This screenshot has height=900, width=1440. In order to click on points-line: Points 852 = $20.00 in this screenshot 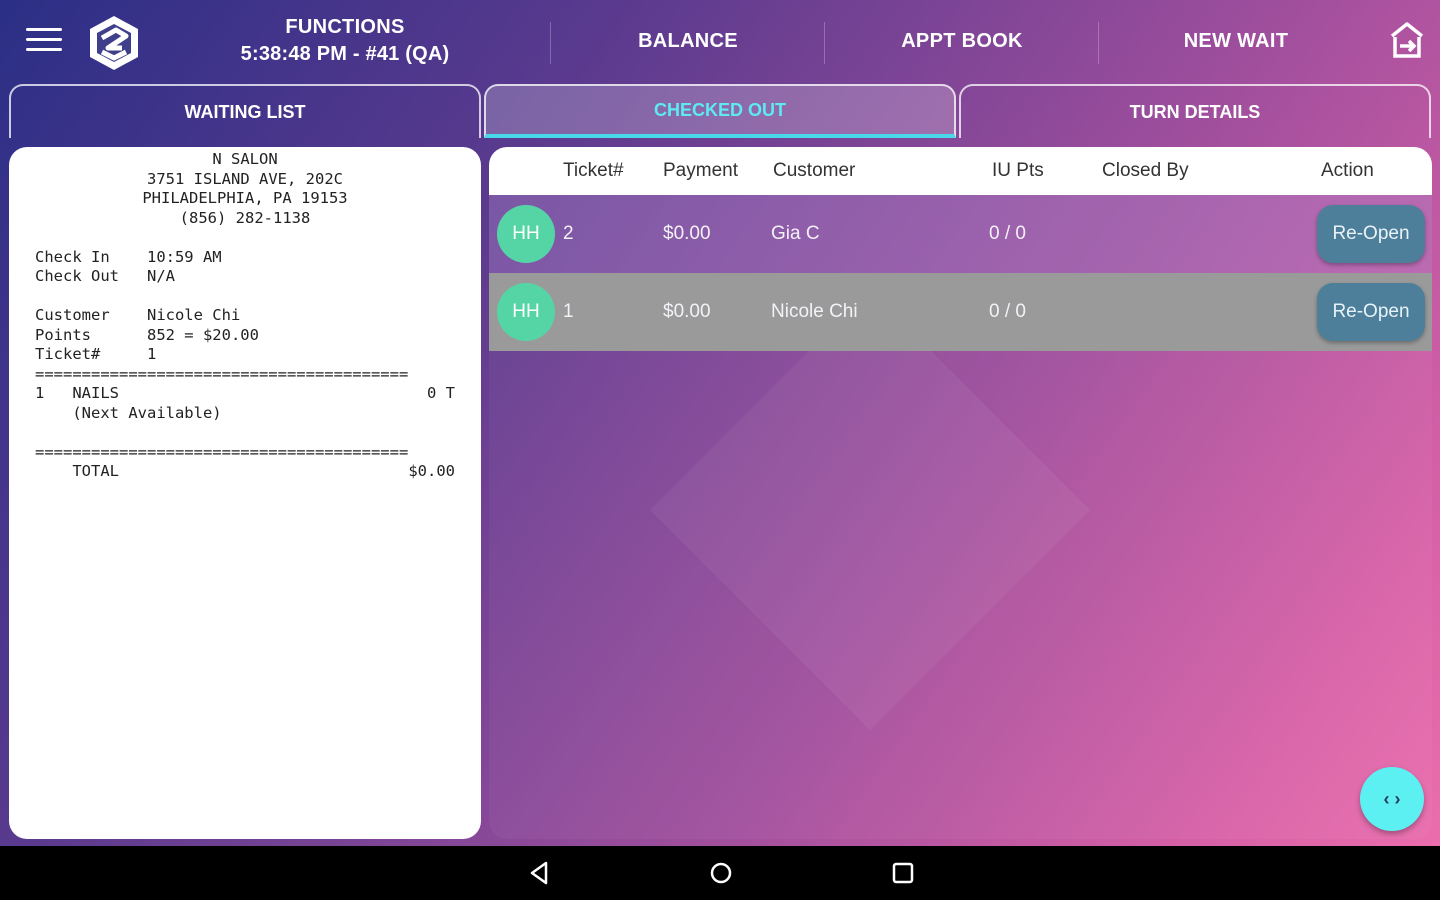, I will do `click(147, 334)`.